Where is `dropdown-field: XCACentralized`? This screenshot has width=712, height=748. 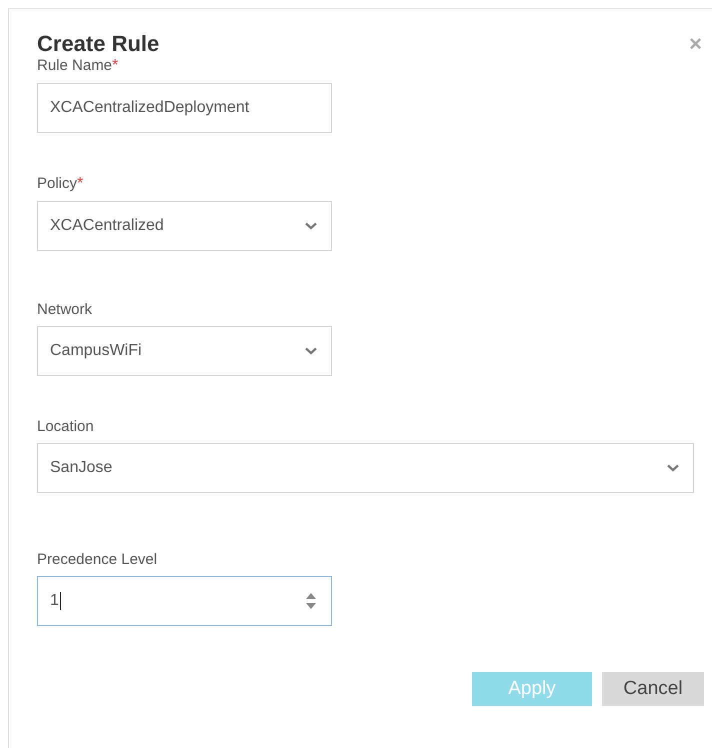 dropdown-field: XCACentralized is located at coordinates (184, 226).